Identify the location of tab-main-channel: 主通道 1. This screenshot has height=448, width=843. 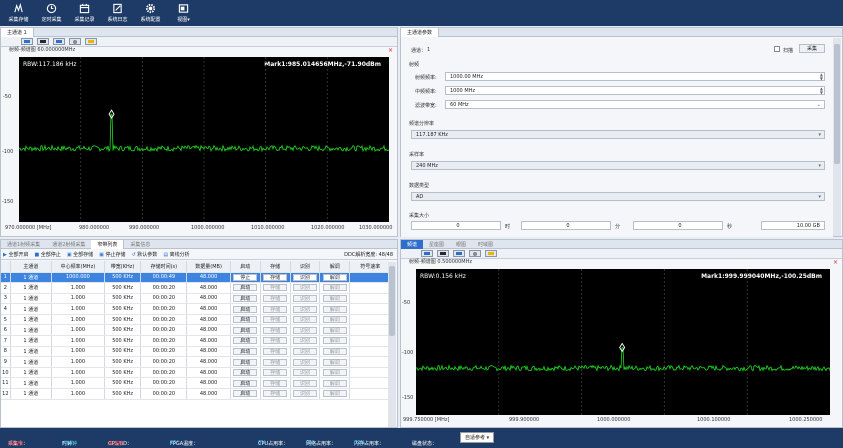
(17, 32).